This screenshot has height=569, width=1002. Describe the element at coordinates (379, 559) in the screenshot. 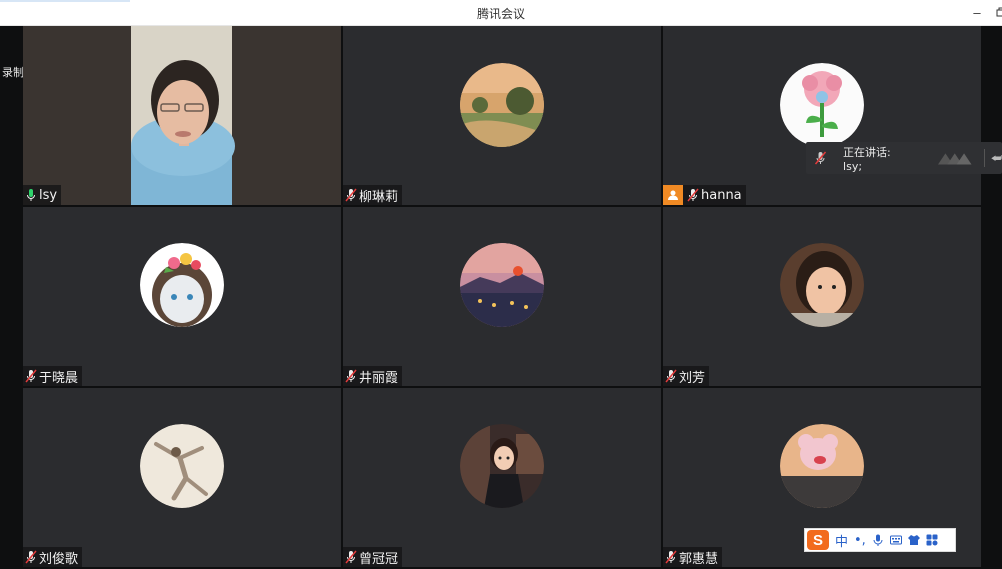

I see `participant-name: 曾冠冠` at that location.